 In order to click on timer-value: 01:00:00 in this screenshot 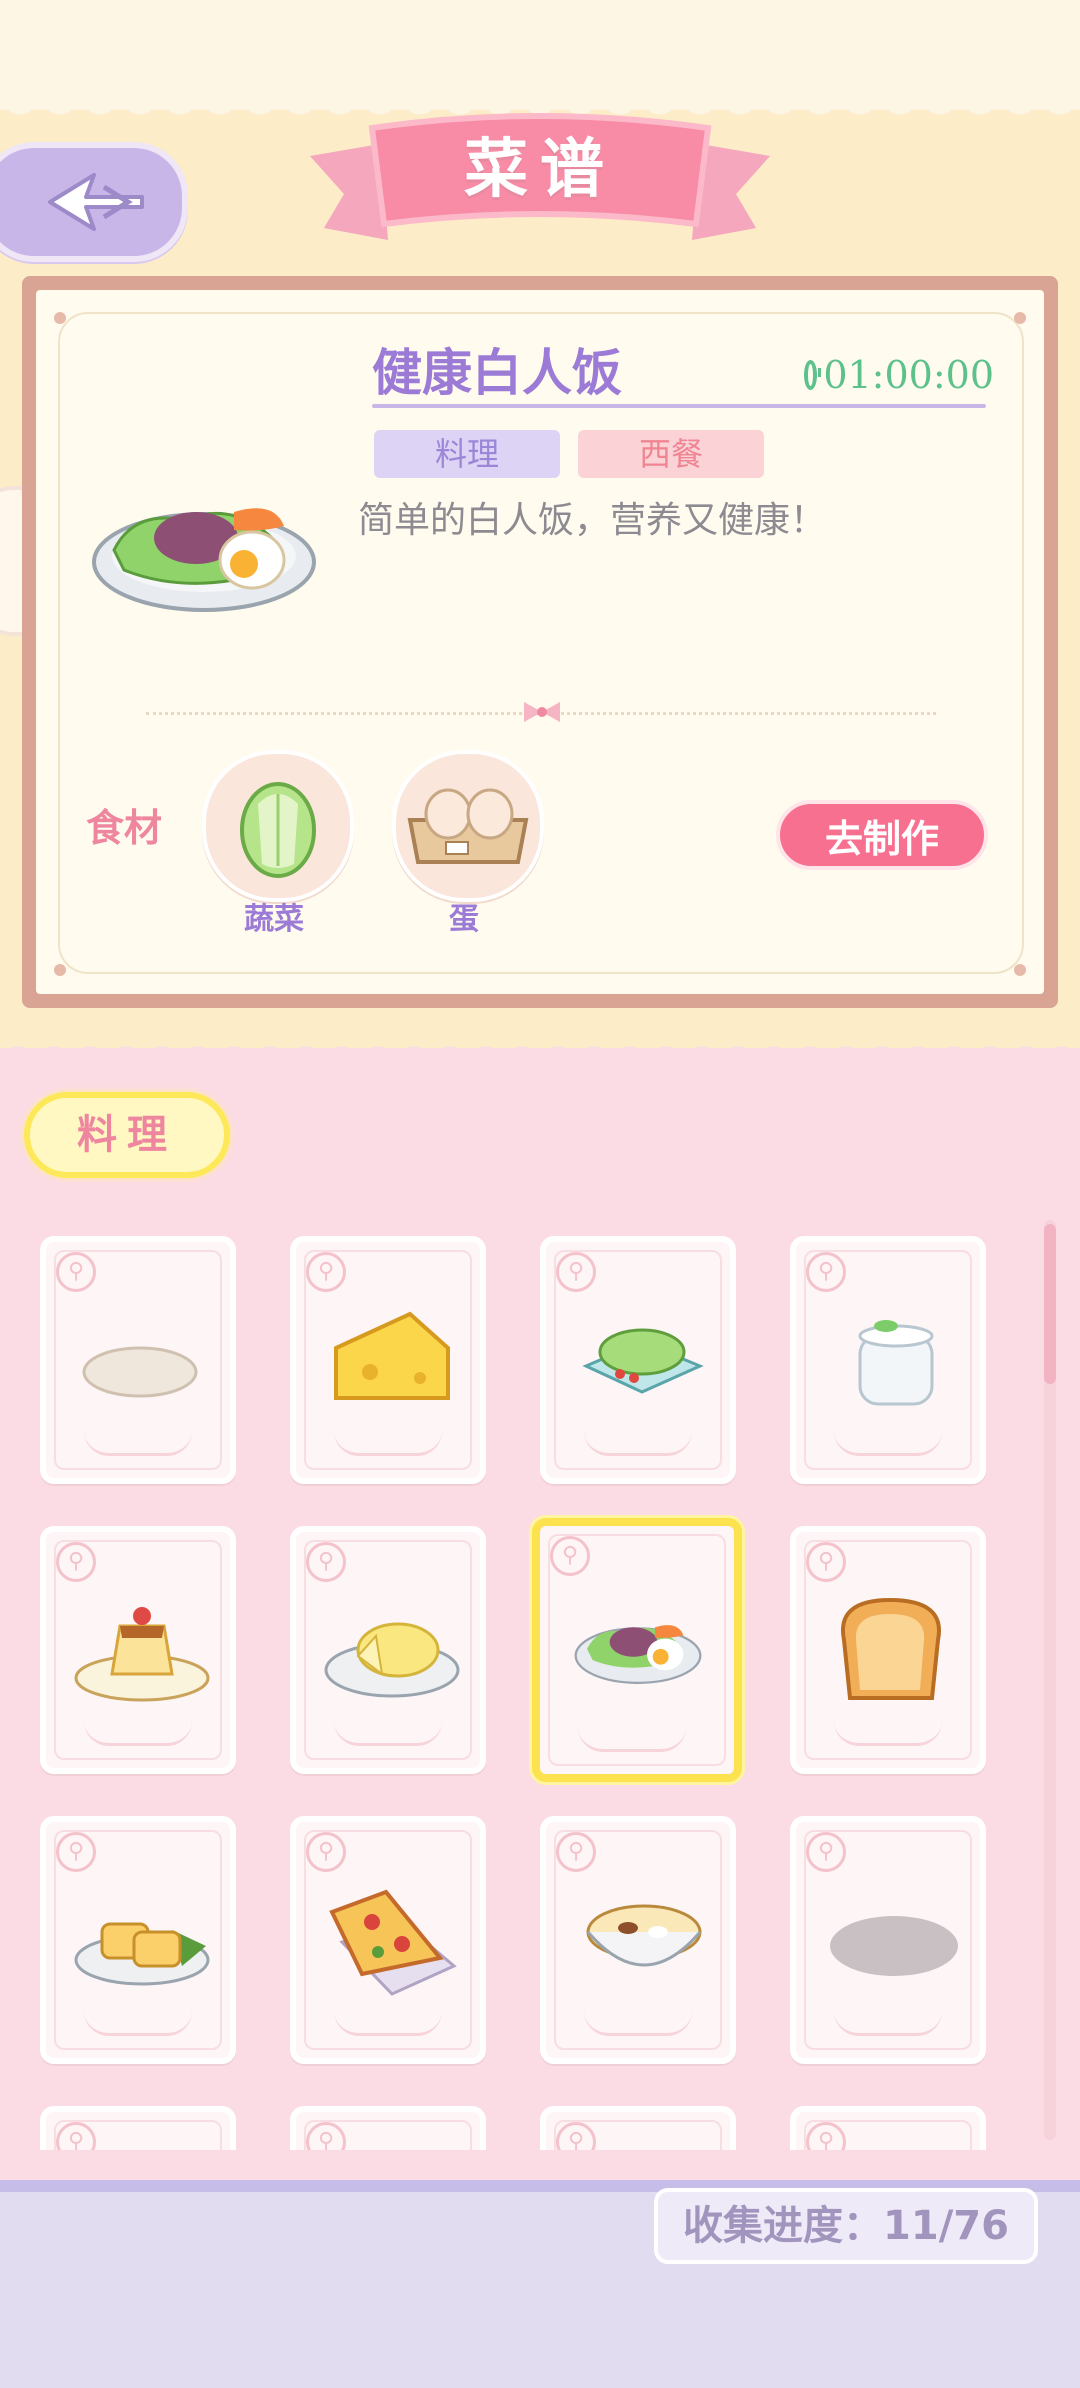, I will do `click(908, 375)`.